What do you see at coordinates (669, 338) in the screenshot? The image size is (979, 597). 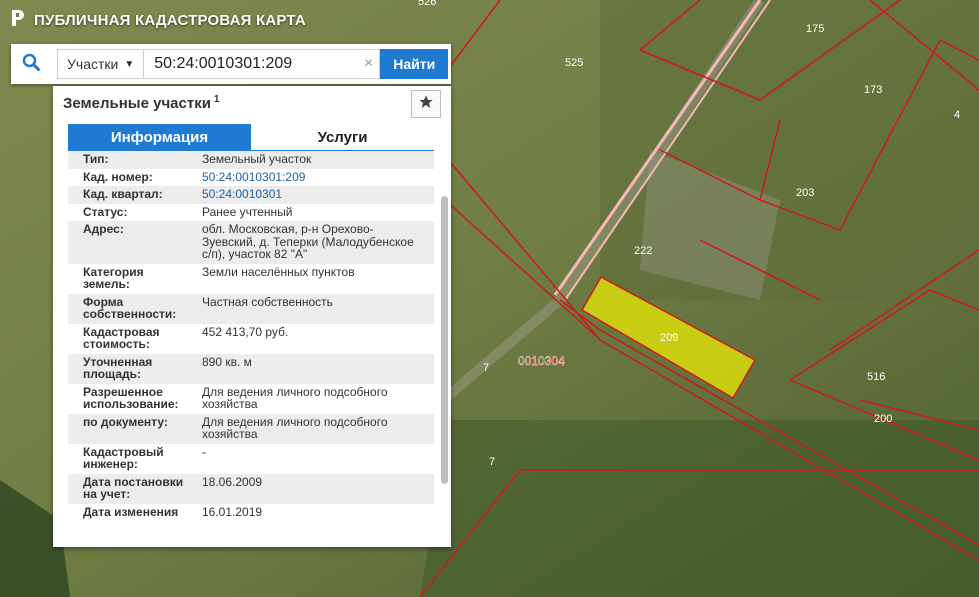 I see `parcel-label-209: 209` at bounding box center [669, 338].